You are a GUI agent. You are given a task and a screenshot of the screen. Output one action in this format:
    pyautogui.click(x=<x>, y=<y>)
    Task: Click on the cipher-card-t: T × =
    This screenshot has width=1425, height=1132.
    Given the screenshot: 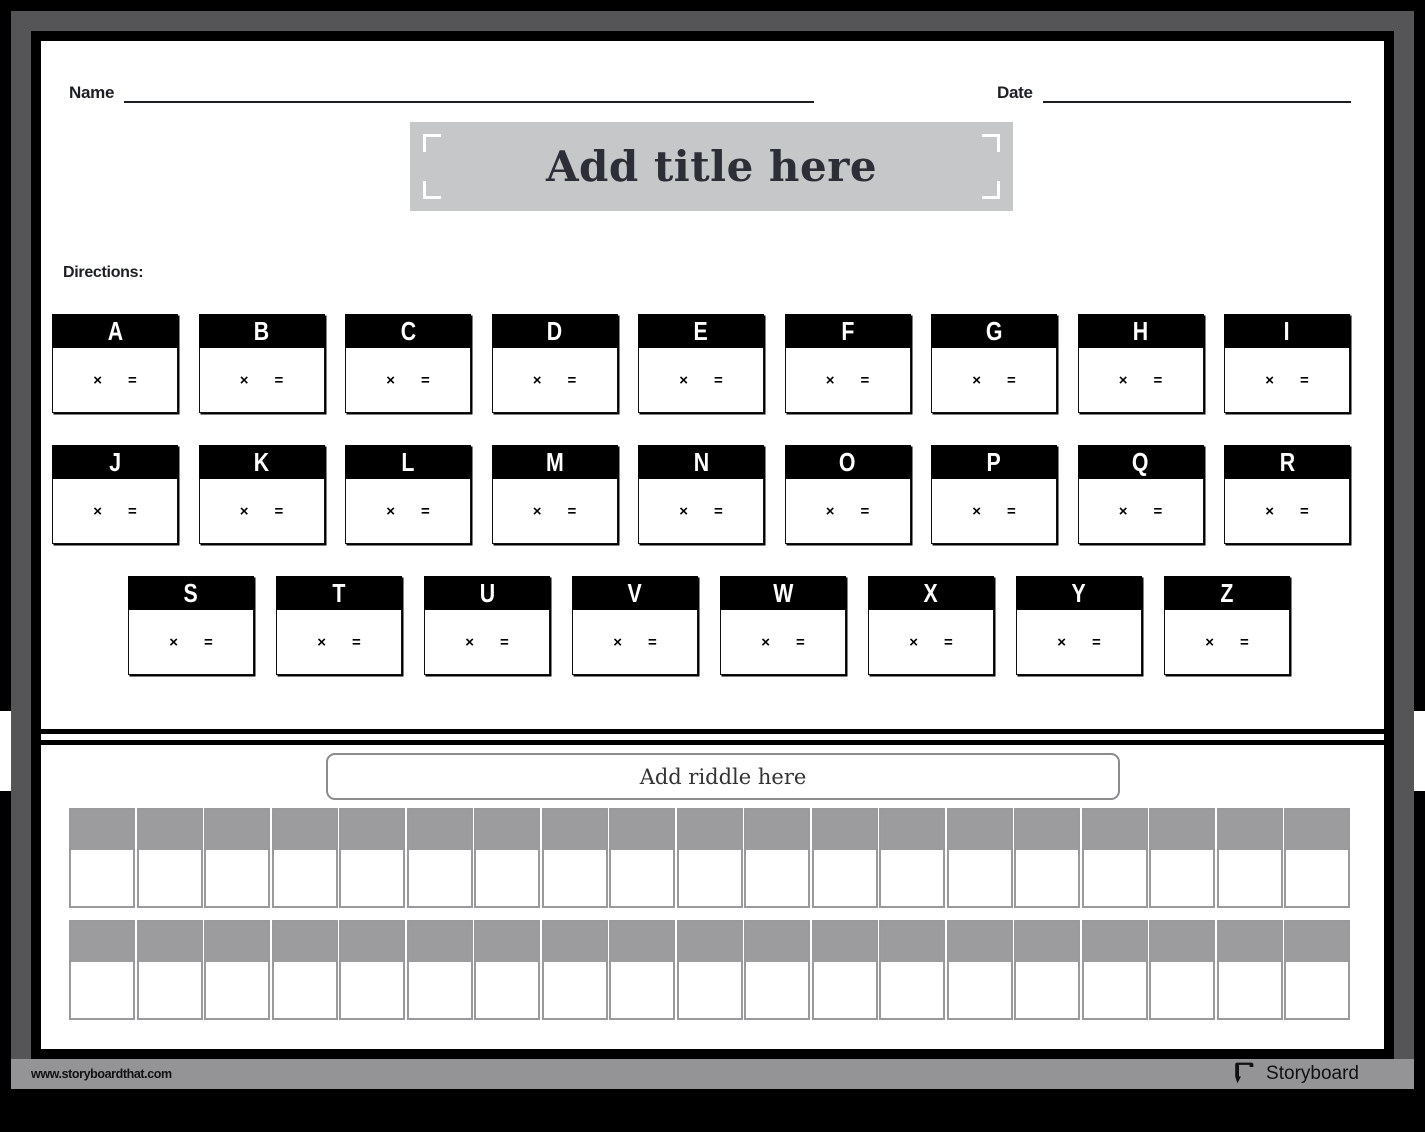 What is the action you would take?
    pyautogui.click(x=339, y=625)
    